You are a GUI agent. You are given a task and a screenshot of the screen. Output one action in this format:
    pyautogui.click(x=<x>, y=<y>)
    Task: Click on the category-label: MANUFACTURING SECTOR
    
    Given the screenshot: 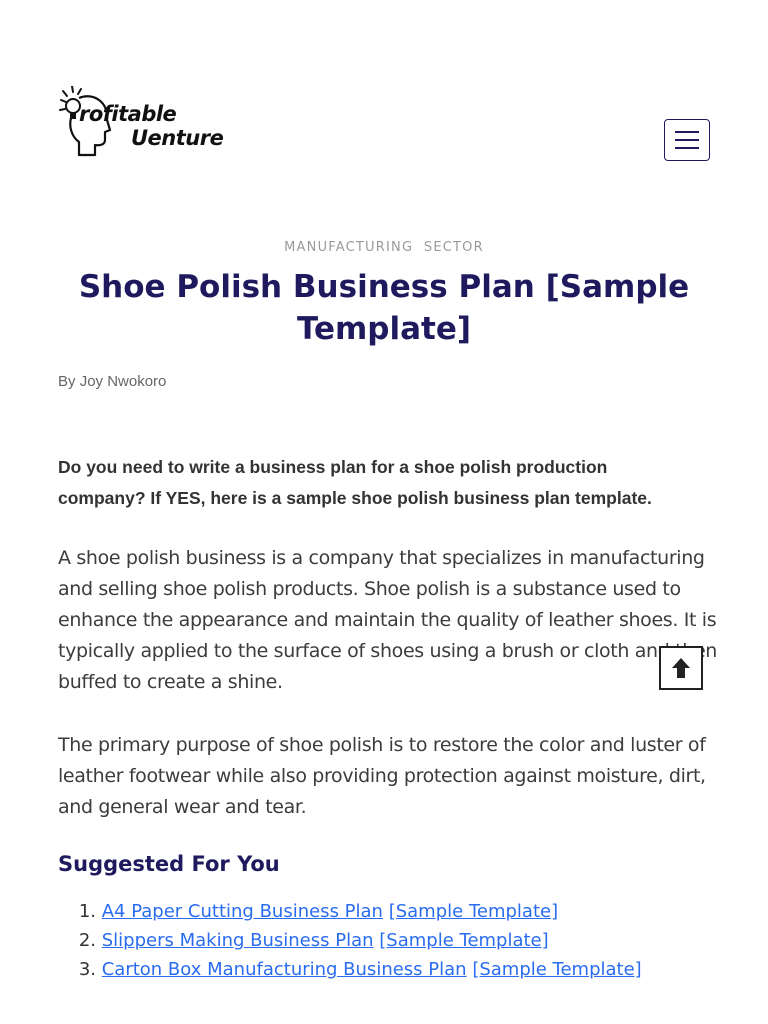 What is the action you would take?
    pyautogui.click(x=384, y=247)
    